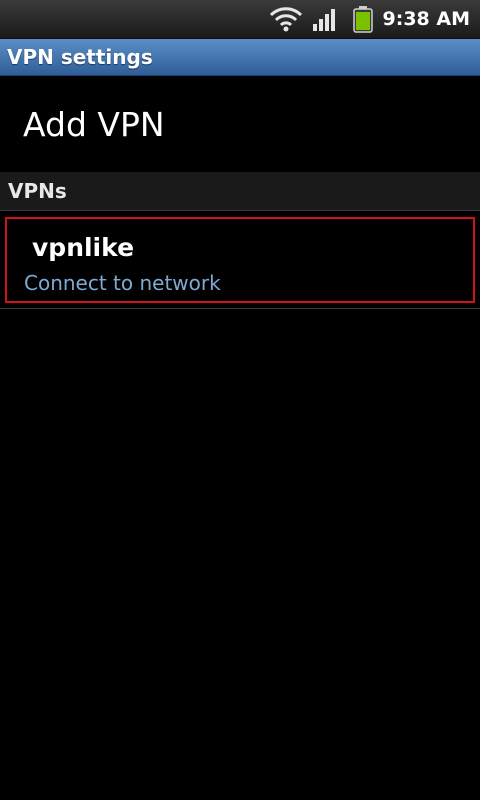 This screenshot has height=800, width=480. Describe the element at coordinates (240, 19) in the screenshot. I see `status-bar: 9:38 AM` at that location.